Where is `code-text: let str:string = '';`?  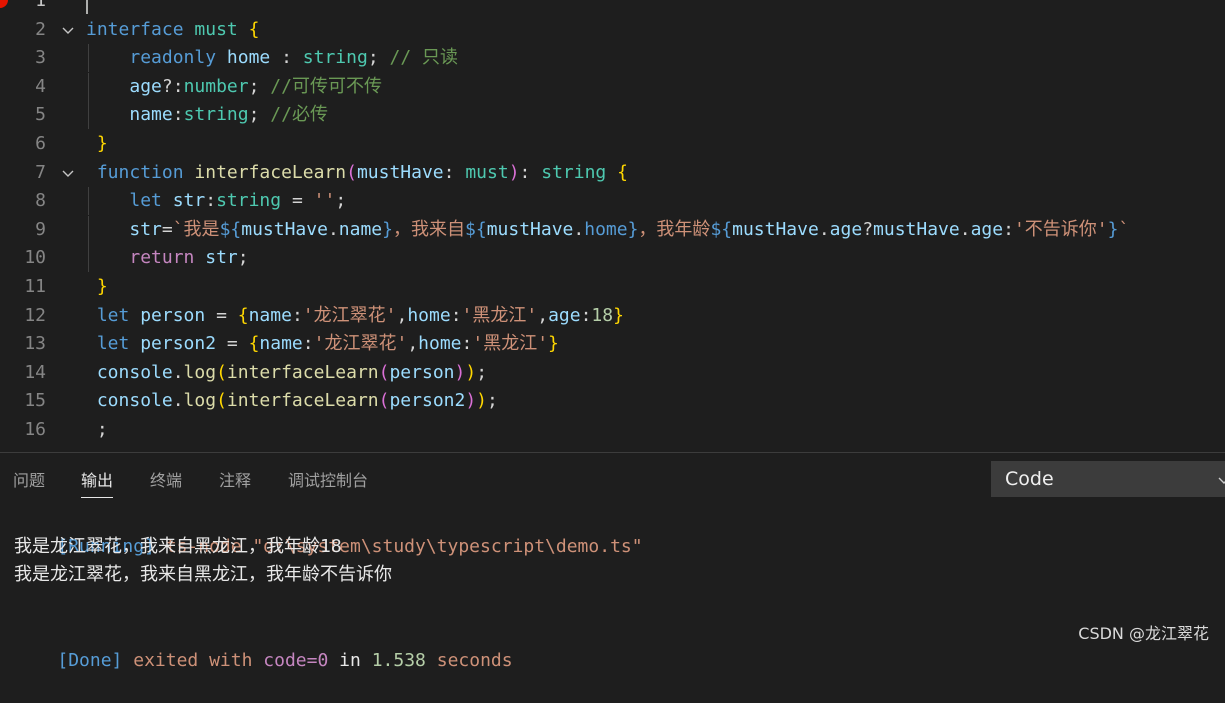
code-text: let str:string = ''; is located at coordinates (216, 201).